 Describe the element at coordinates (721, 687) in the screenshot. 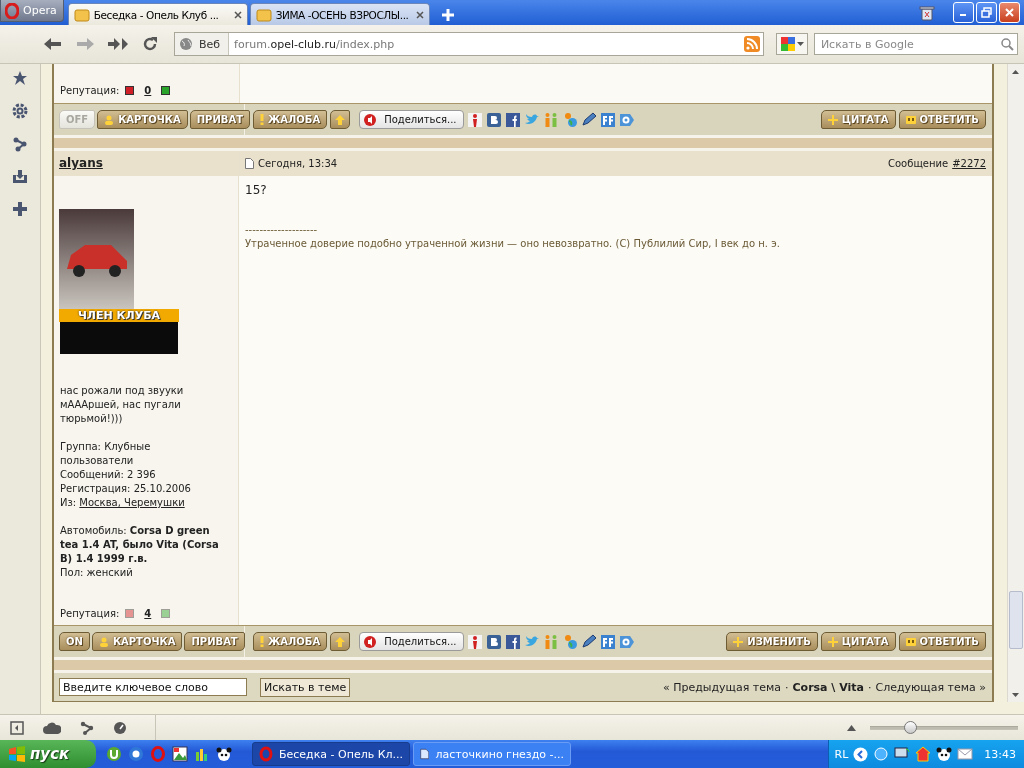

I see `topic-link: « Предыдущая тема` at that location.